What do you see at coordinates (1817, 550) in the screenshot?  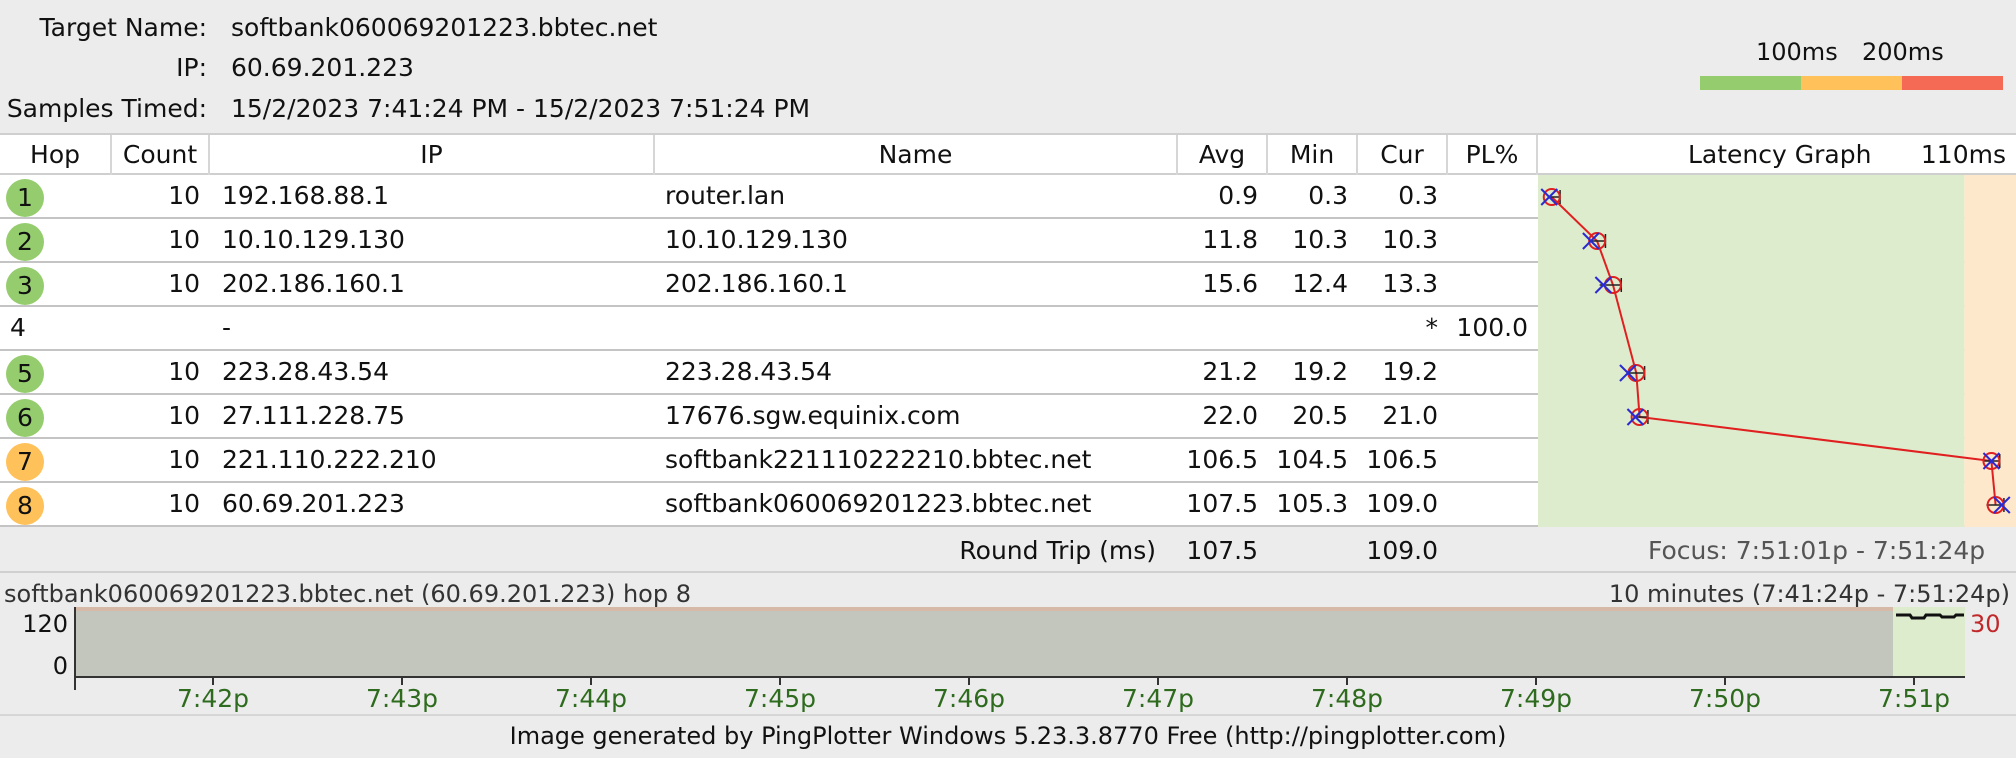 I see `focus-range: Focus: 7:51:01p - 7:51:24p` at bounding box center [1817, 550].